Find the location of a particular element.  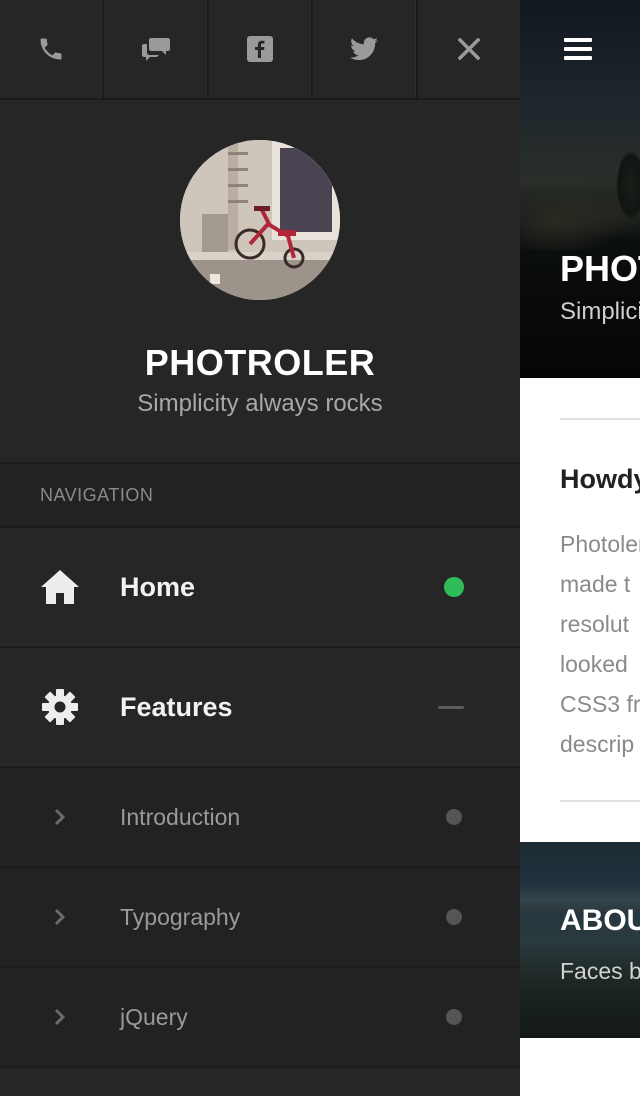

phone-icon is located at coordinates (51, 49).